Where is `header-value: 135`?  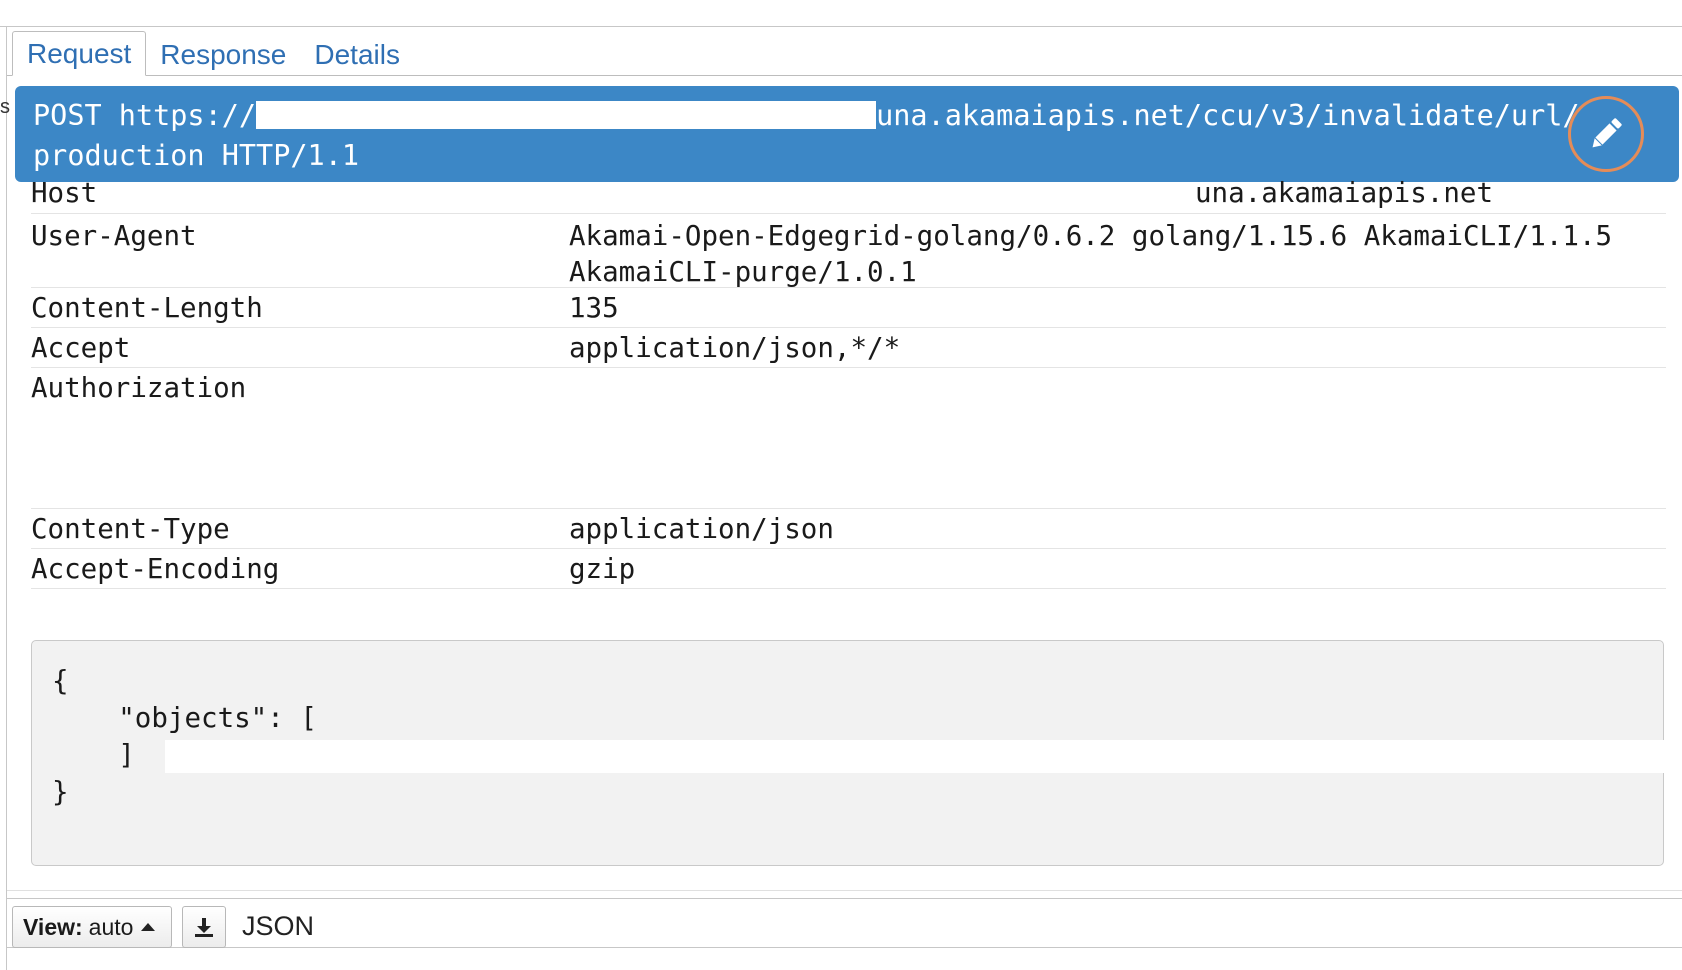 header-value: 135 is located at coordinates (594, 308).